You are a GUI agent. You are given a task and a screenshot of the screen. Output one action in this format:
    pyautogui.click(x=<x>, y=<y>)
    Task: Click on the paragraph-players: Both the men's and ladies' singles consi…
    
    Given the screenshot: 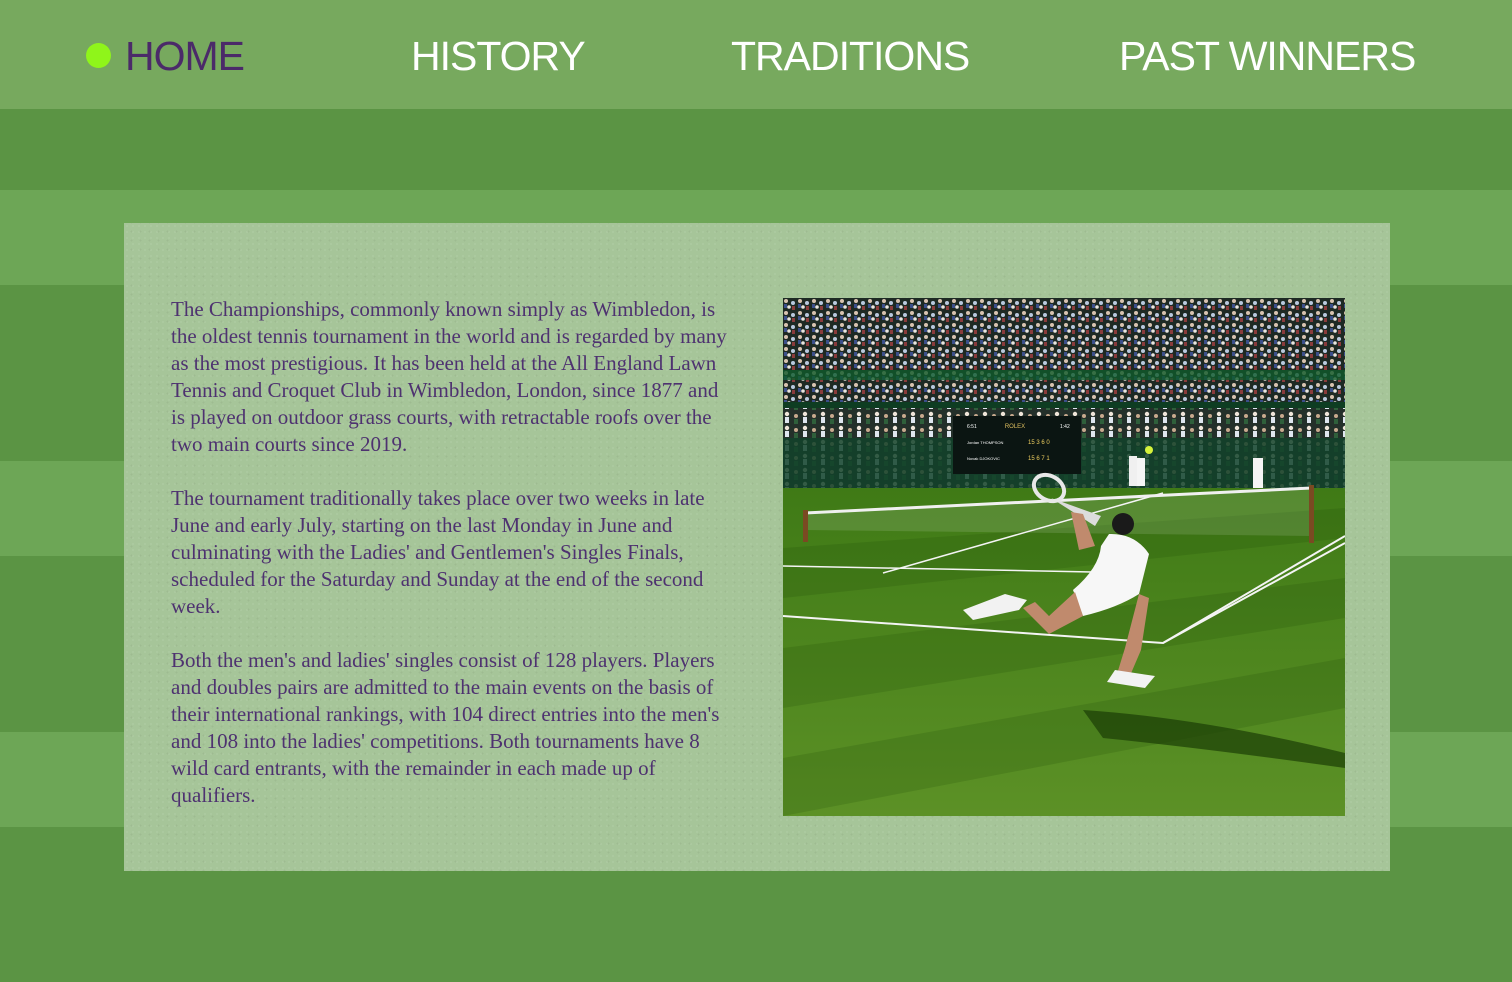 What is the action you would take?
    pyautogui.click(x=445, y=727)
    